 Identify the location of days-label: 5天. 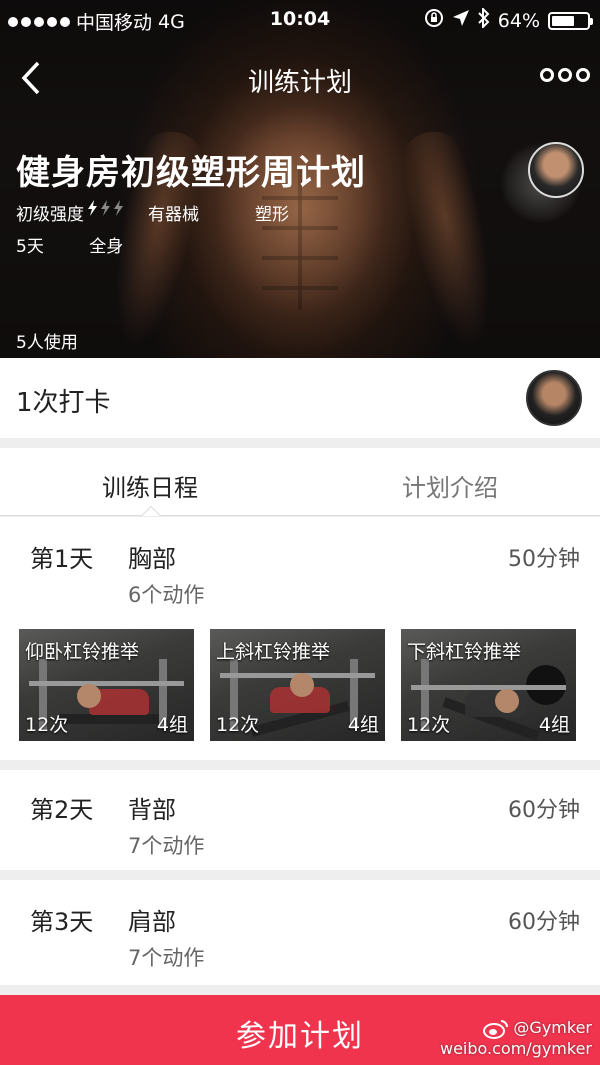
(30, 247).